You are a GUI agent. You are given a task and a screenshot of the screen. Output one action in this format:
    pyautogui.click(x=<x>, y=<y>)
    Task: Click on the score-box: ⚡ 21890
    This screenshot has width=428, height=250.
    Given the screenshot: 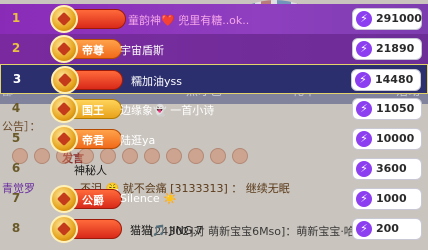 What is the action you would take?
    pyautogui.click(x=387, y=49)
    